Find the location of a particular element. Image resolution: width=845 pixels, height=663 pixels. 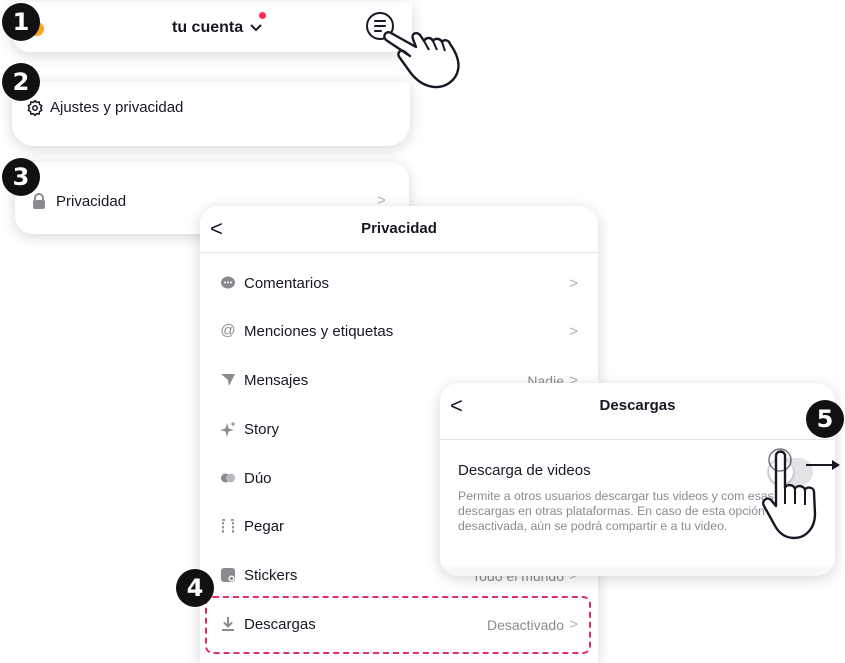

step-badge-2: 2 is located at coordinates (21, 82).